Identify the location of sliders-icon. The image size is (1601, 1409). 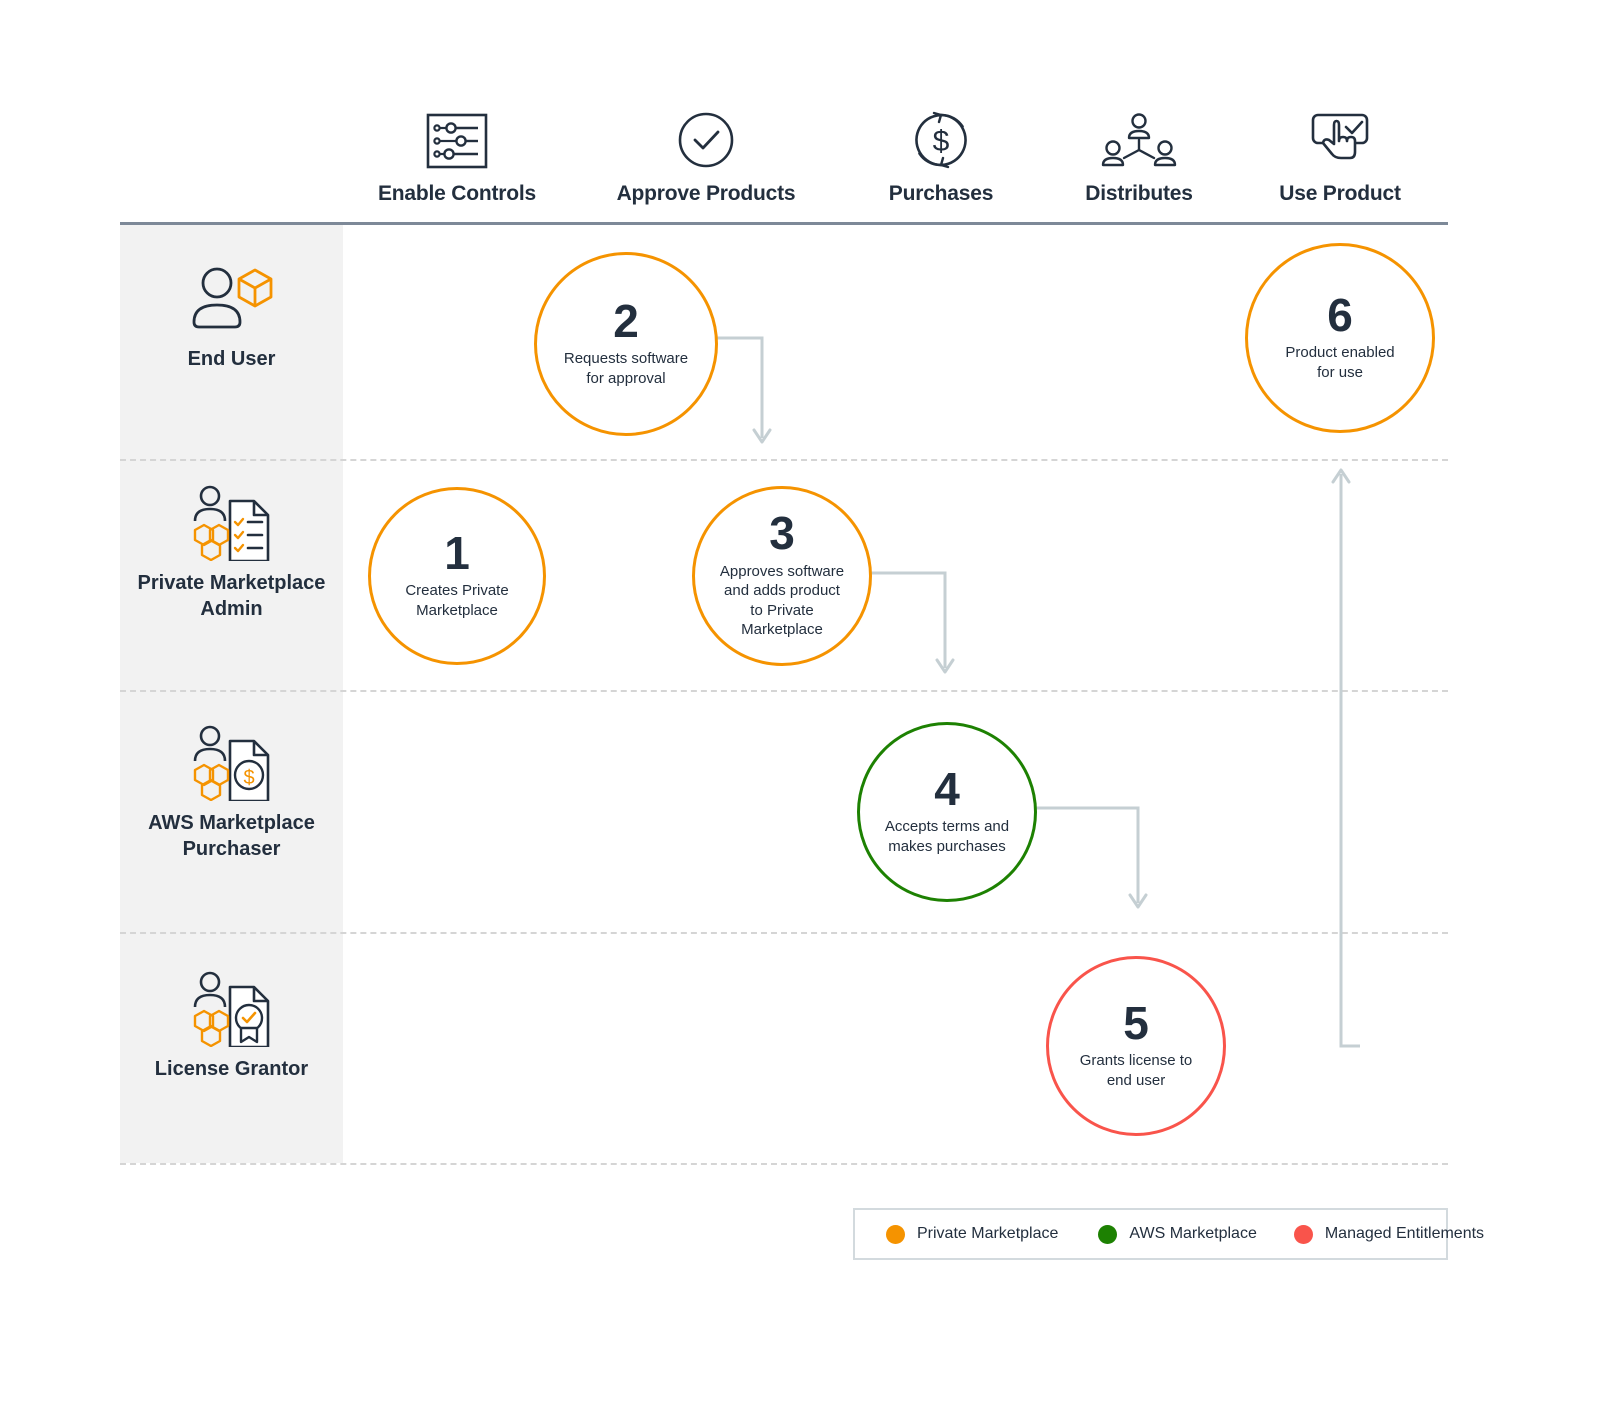
(457, 139).